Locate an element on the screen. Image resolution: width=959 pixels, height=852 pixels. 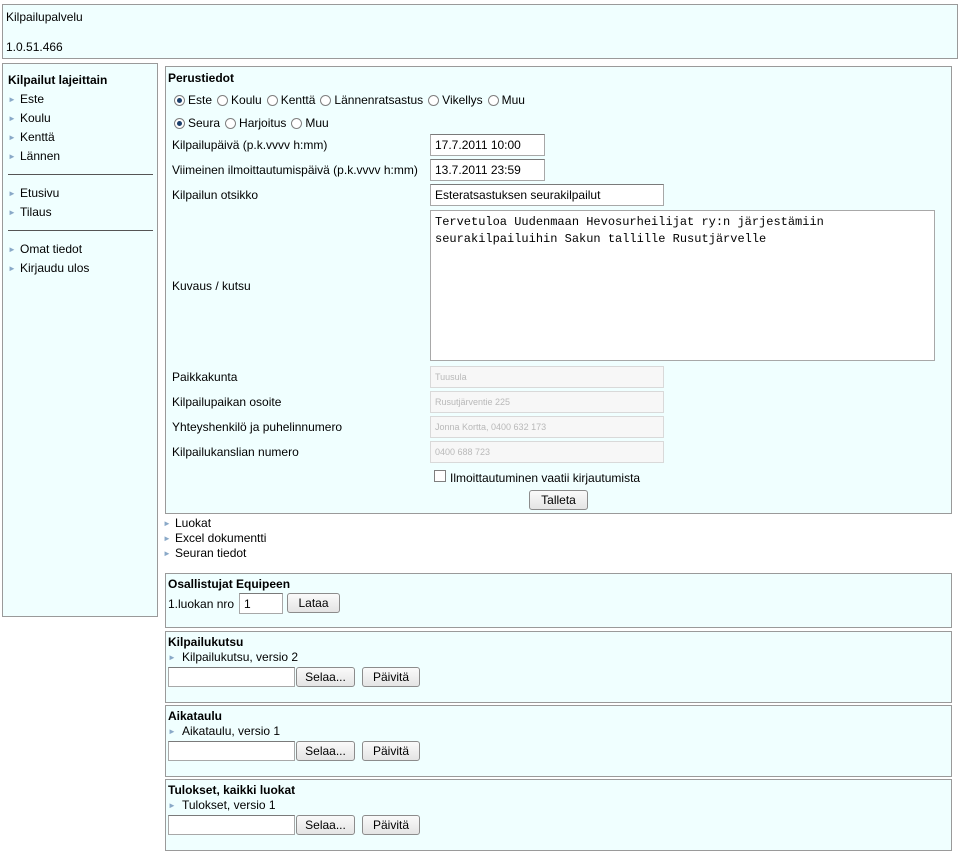
app-version: 1.0.51.466 is located at coordinates (34, 47).